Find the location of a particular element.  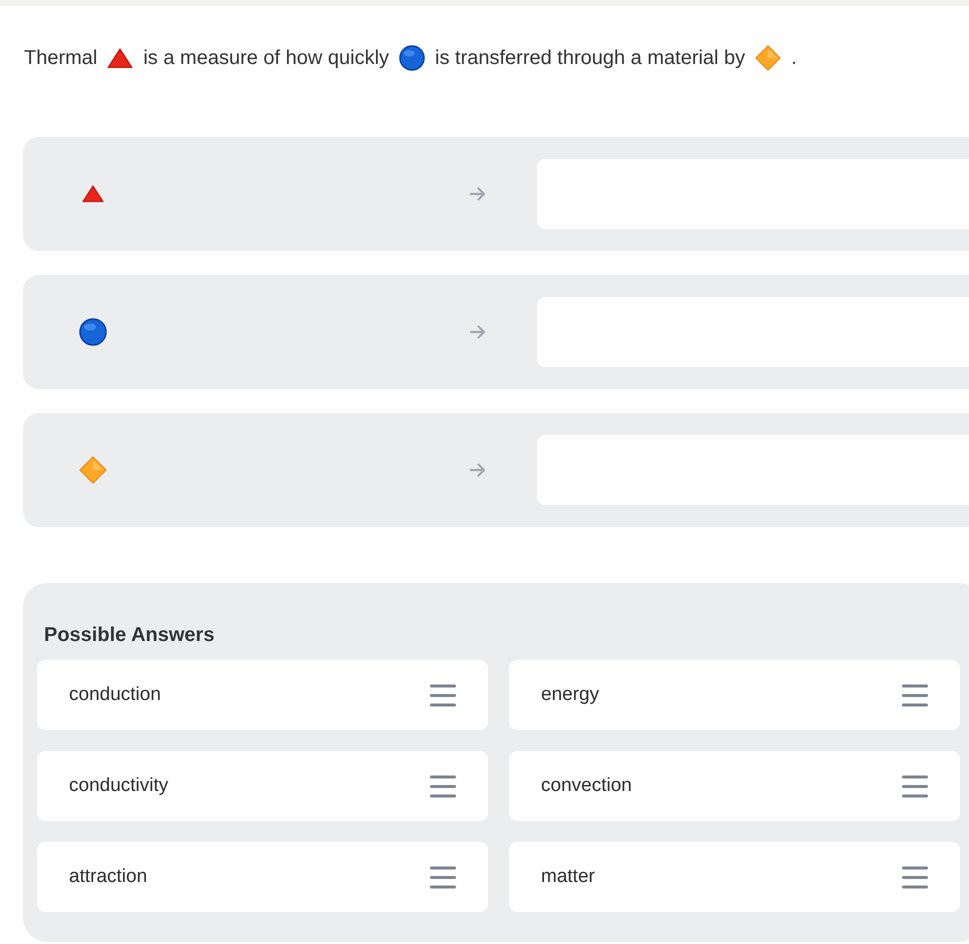

answer-chip: energy is located at coordinates (734, 695).